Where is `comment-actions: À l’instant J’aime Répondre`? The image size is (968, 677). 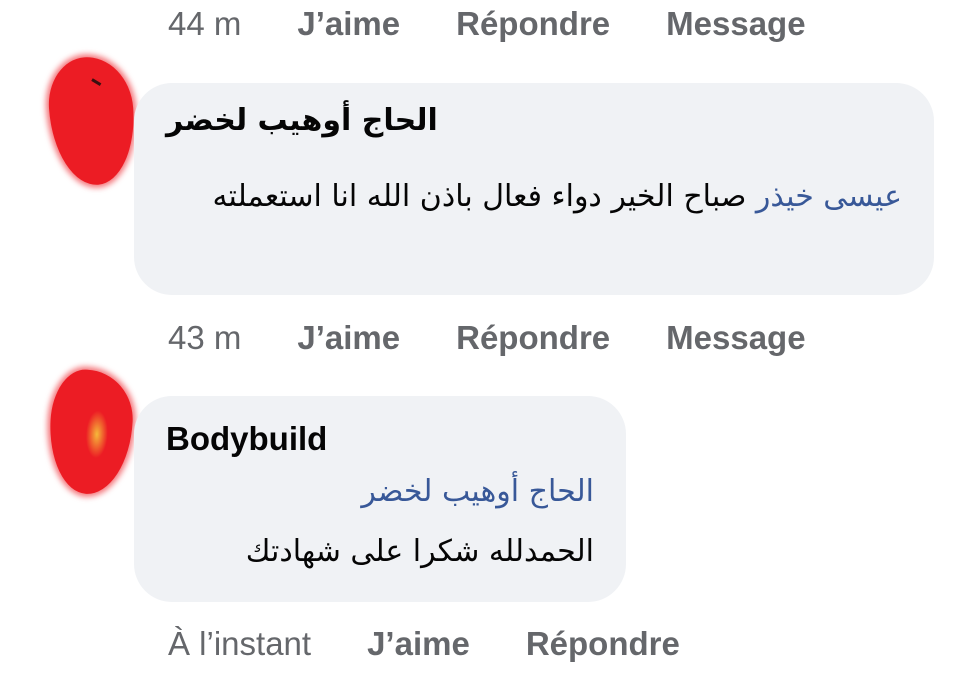 comment-actions: À l’instant J’aime Répondre is located at coordinates (424, 644).